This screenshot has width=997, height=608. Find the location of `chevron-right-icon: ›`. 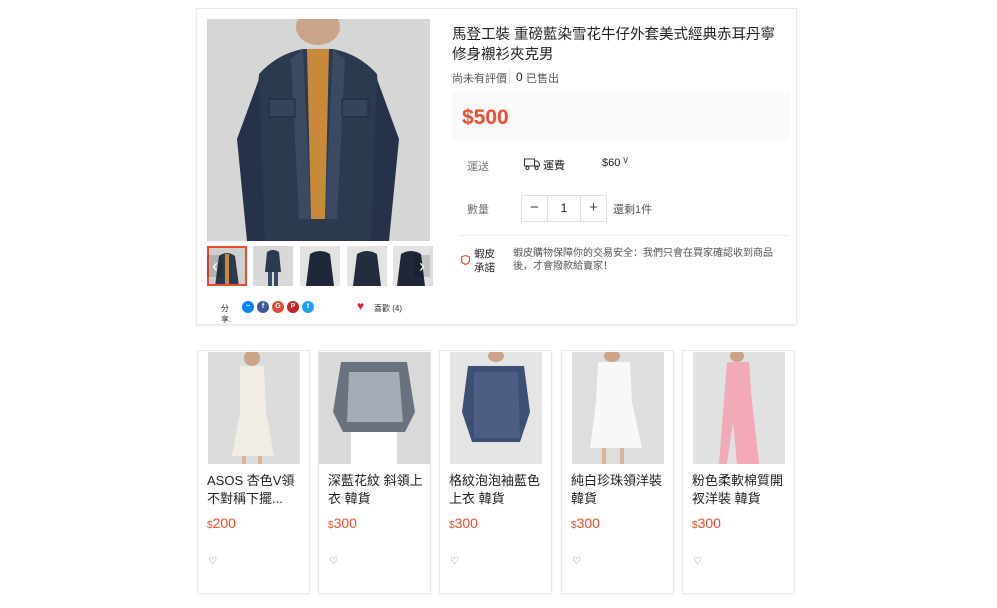

chevron-right-icon: › is located at coordinates (422, 266).